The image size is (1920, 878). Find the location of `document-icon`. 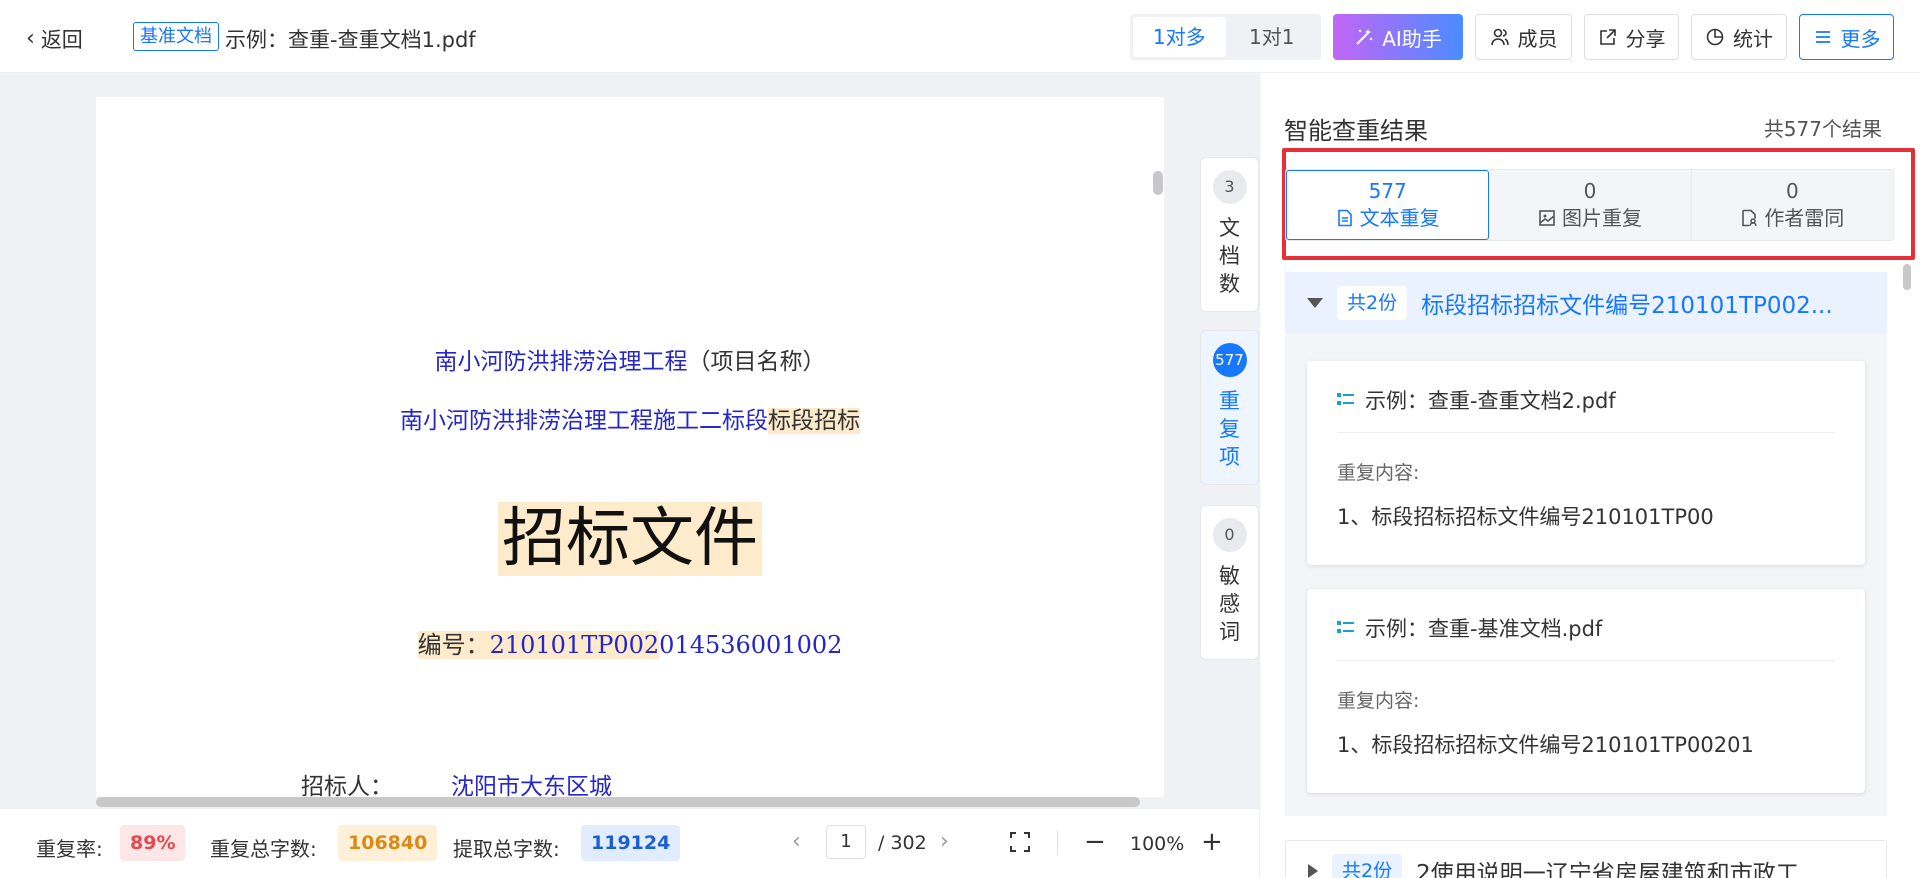

document-icon is located at coordinates (1344, 218).